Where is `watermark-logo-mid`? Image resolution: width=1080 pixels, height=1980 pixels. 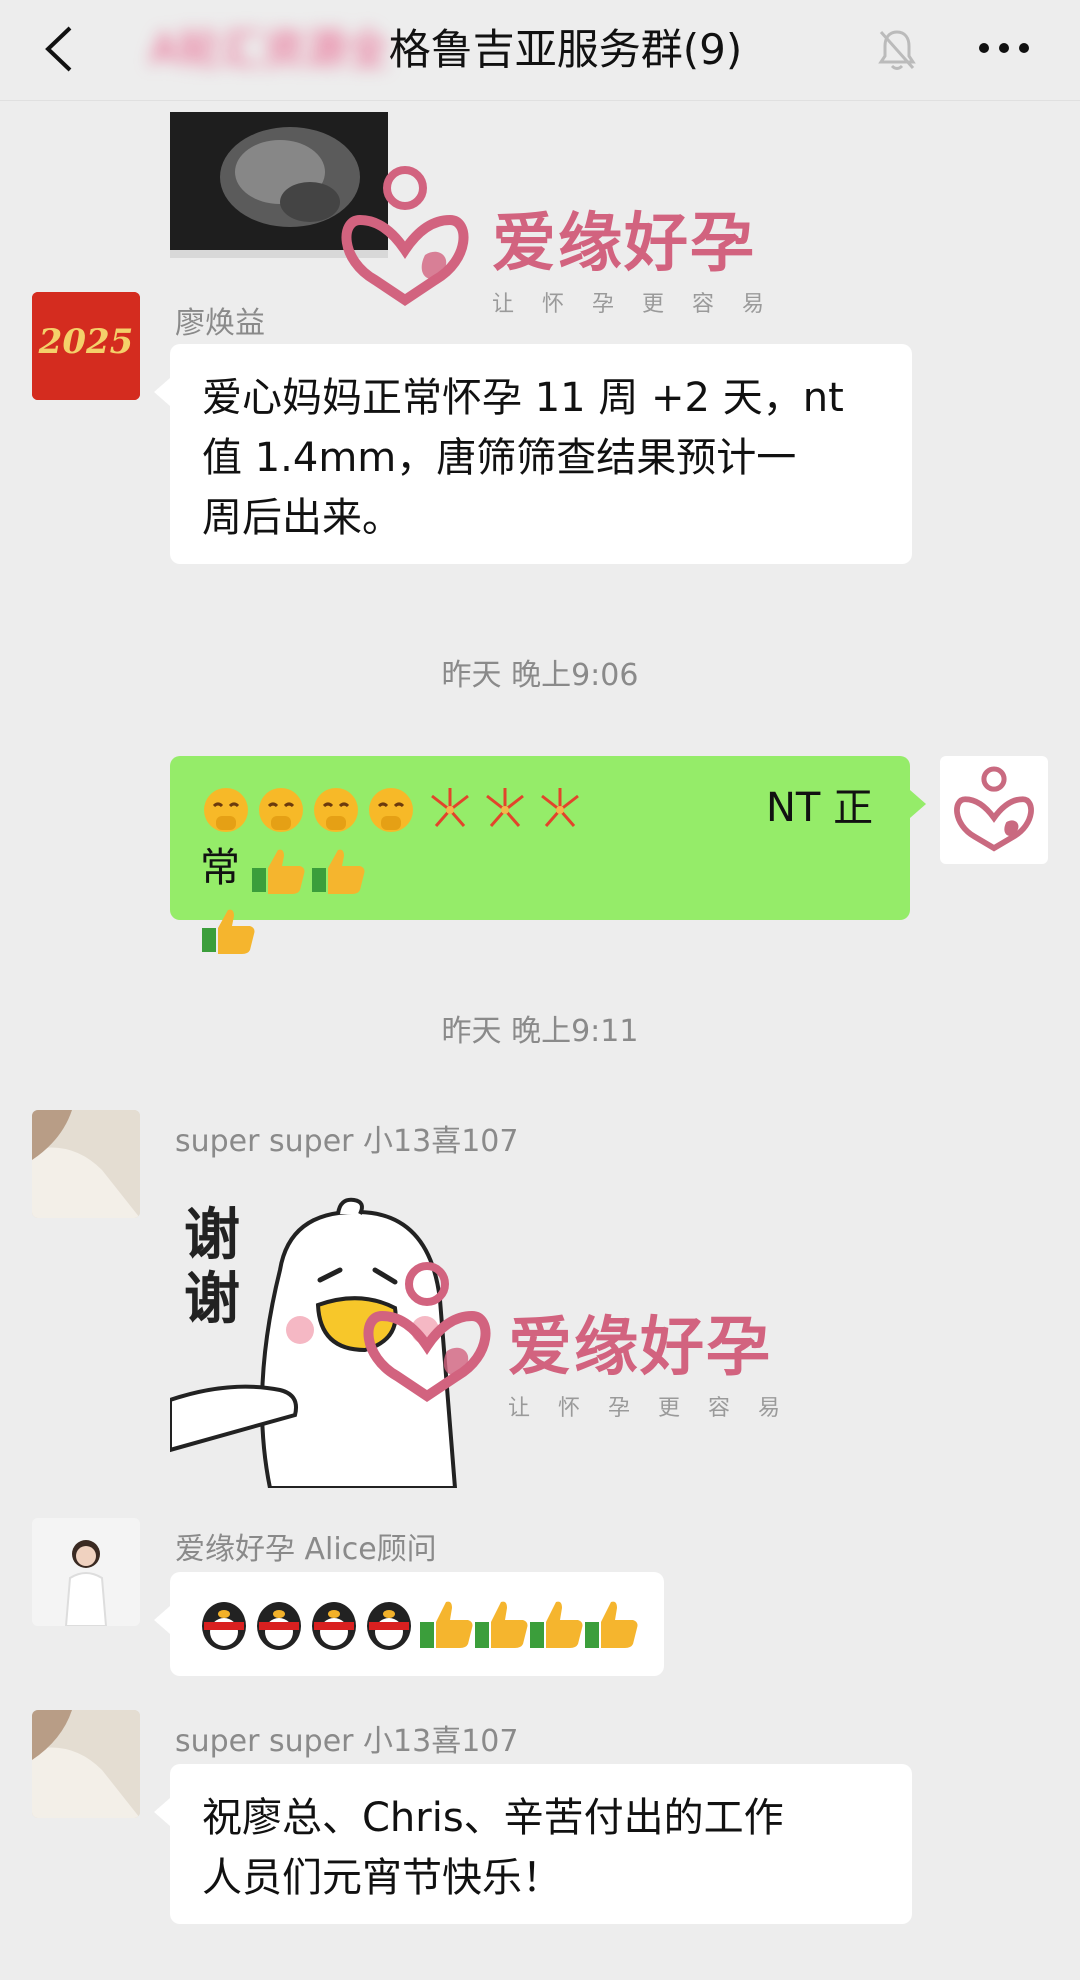
watermark-logo-mid is located at coordinates (427, 1333).